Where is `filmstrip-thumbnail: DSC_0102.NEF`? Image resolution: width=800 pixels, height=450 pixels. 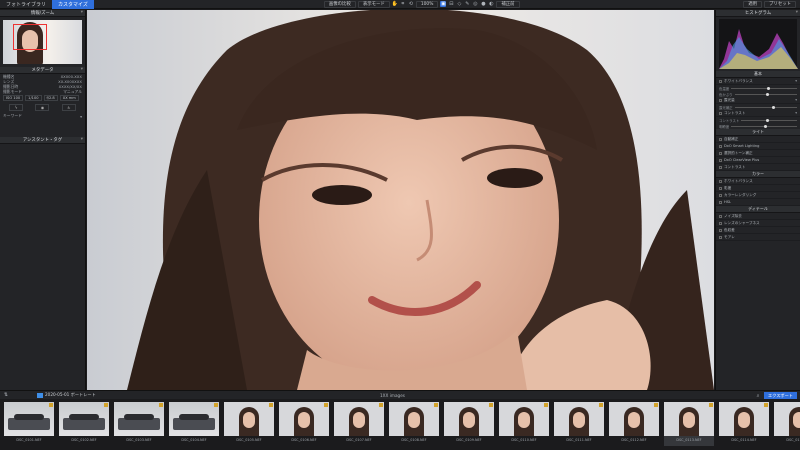 filmstrip-thumbnail: DSC_0102.NEF is located at coordinates (84, 424).